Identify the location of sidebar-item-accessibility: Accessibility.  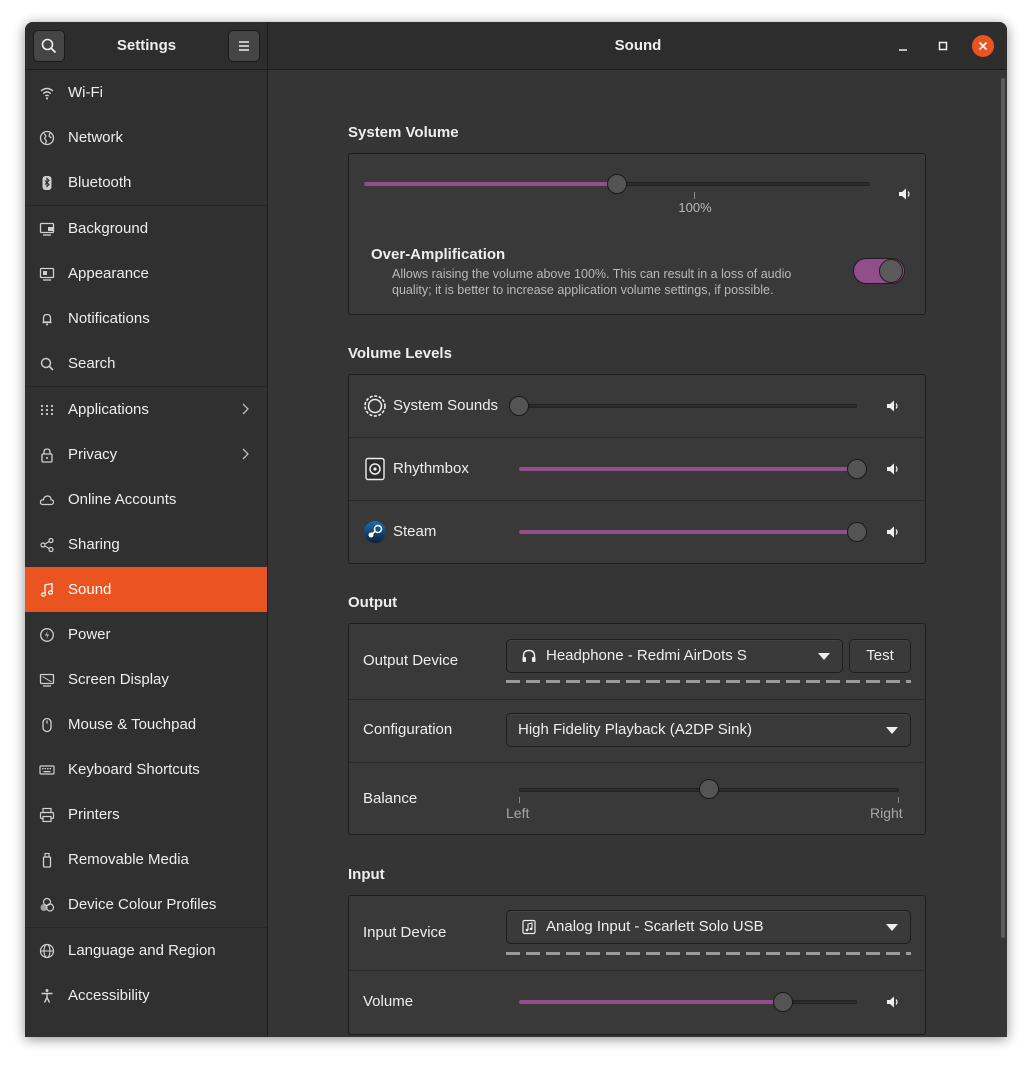
(146, 995).